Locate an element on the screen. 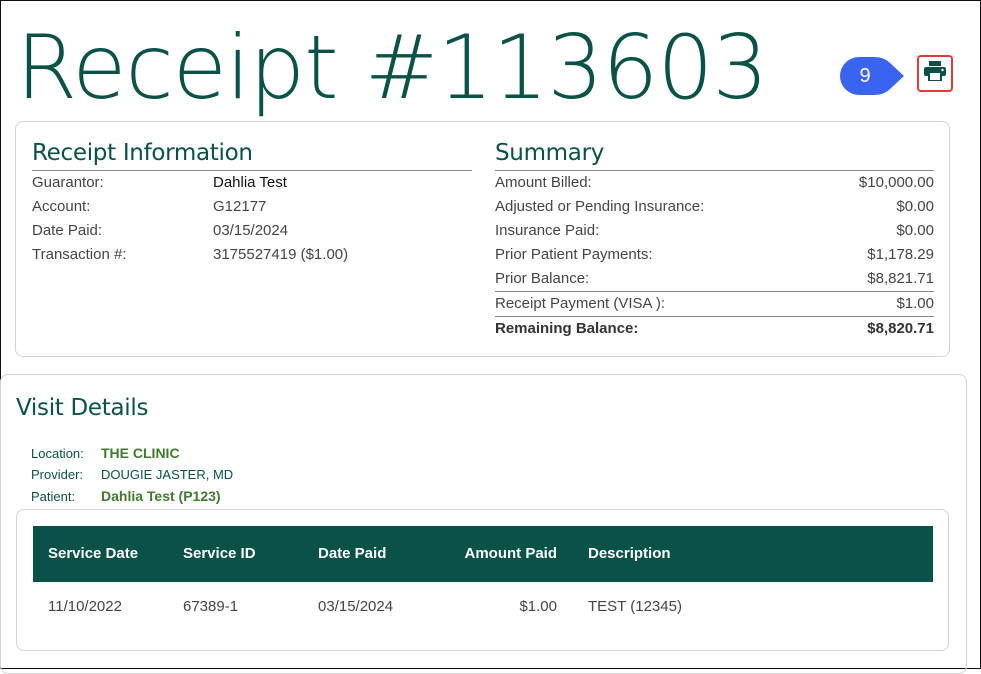 The height and width of the screenshot is (674, 981). receipt-info-heading: Receipt Information is located at coordinates (142, 153).